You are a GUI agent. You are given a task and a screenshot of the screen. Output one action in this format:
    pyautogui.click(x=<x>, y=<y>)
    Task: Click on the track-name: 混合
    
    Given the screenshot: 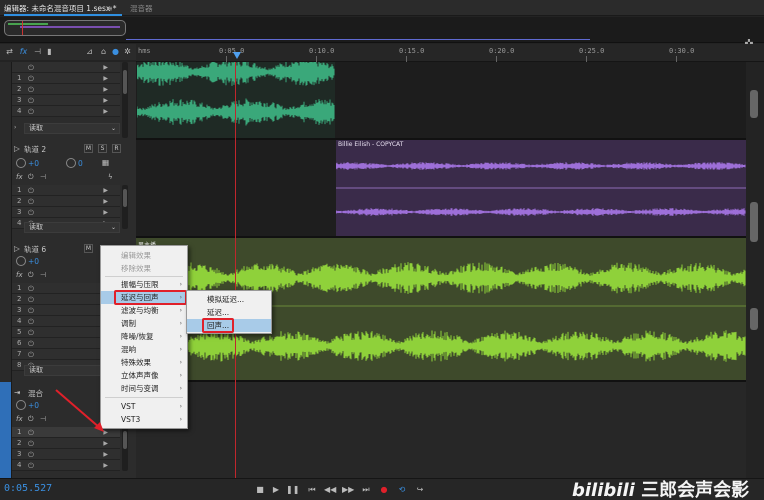 What is the action you would take?
    pyautogui.click(x=35, y=393)
    